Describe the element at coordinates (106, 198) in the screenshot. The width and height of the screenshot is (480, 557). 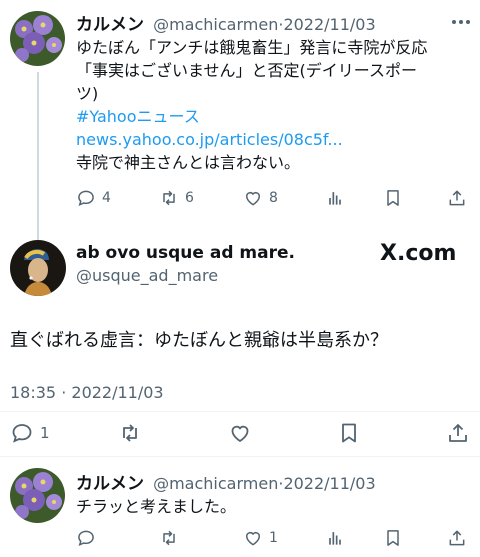
I see `reply-count: 4` at that location.